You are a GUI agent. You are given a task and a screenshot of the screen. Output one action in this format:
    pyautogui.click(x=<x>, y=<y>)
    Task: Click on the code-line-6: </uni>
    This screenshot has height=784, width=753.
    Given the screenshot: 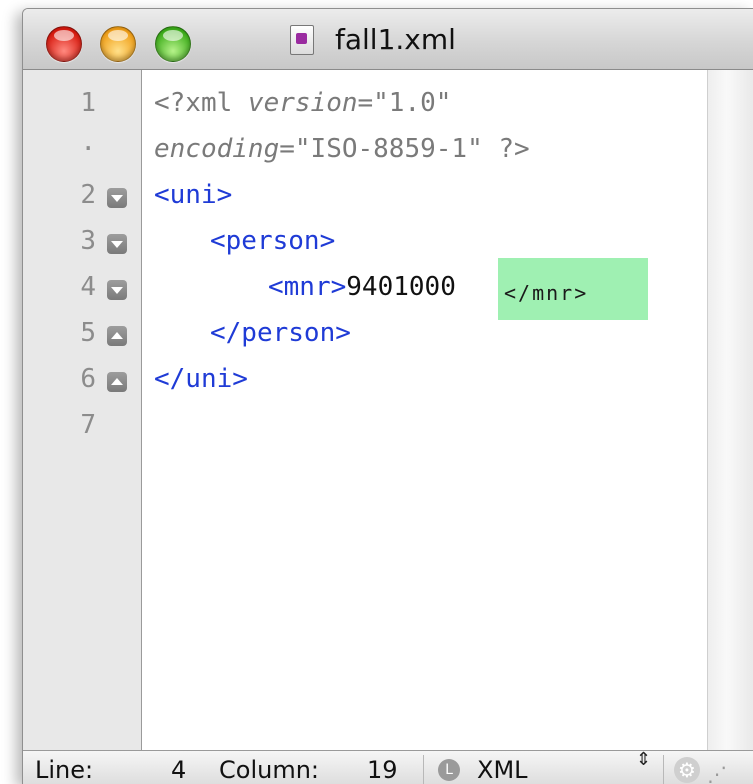 What is the action you would take?
    pyautogui.click(x=201, y=379)
    